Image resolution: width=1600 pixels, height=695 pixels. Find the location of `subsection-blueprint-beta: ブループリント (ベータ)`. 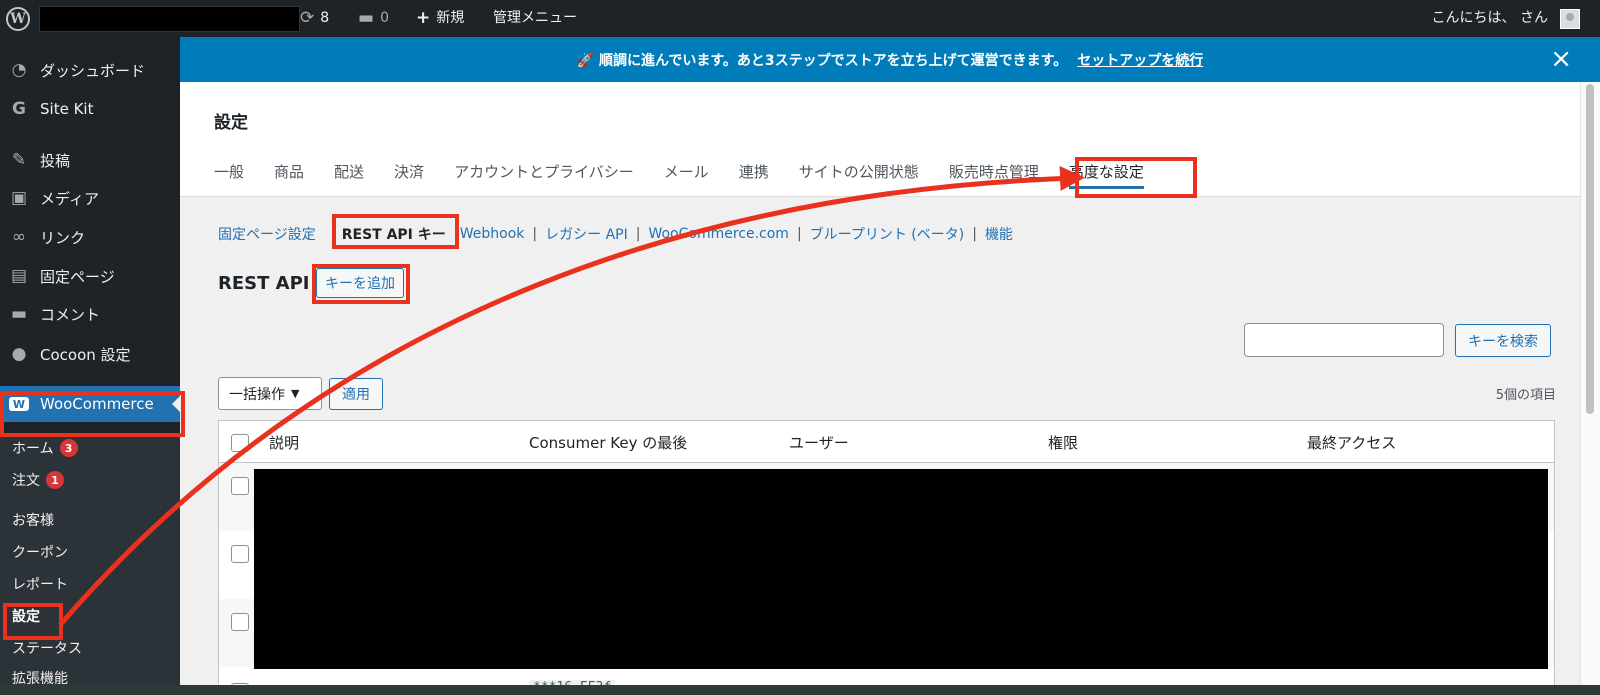

subsection-blueprint-beta: ブループリント (ベータ) is located at coordinates (887, 234).